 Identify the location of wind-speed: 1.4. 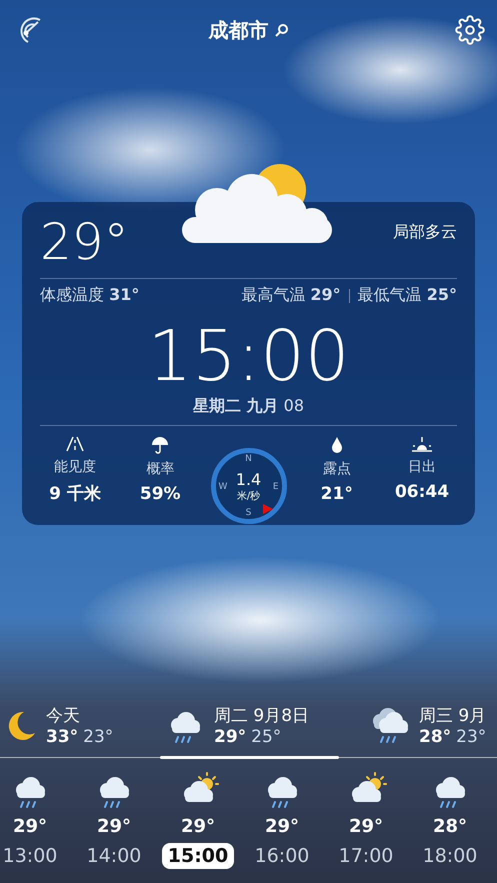
(249, 479).